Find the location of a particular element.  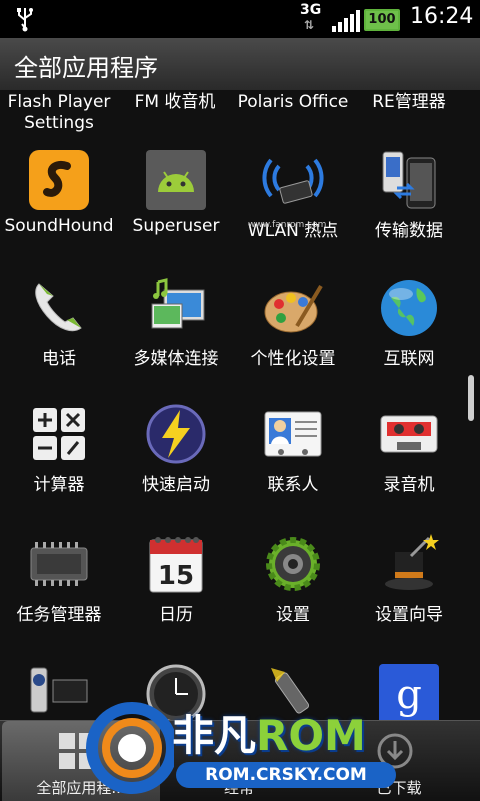

scrollbar-thumb is located at coordinates (471, 398).